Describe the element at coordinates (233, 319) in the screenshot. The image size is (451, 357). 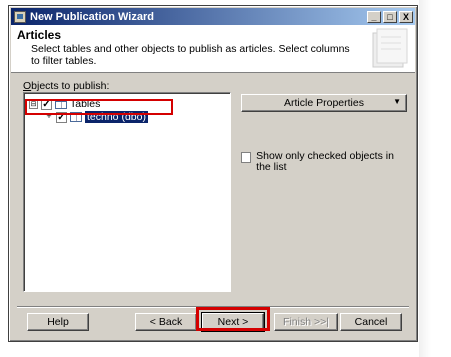
I see `next-highlight-annotation` at that location.